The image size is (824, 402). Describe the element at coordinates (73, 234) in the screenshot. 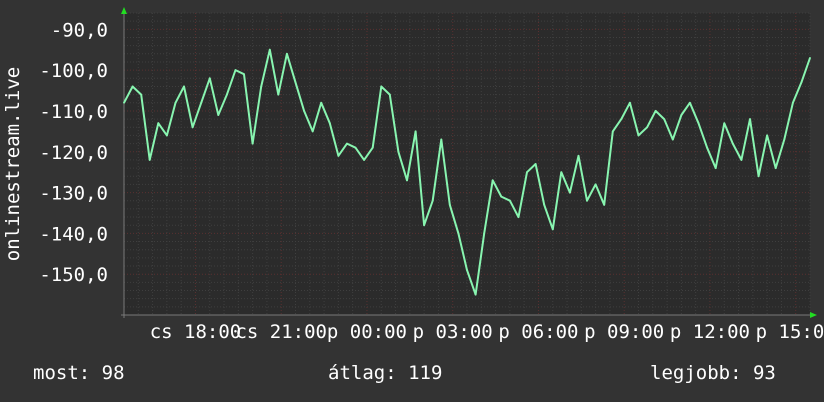

I see `y-tick-label: -140,0` at that location.